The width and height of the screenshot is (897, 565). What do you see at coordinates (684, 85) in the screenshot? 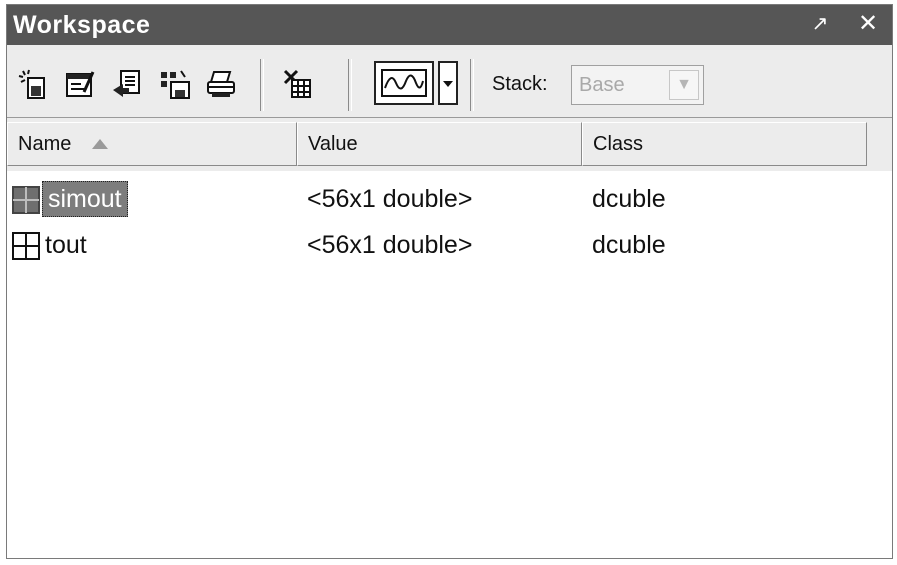
I see `chevron-down-icon: ▼` at bounding box center [684, 85].